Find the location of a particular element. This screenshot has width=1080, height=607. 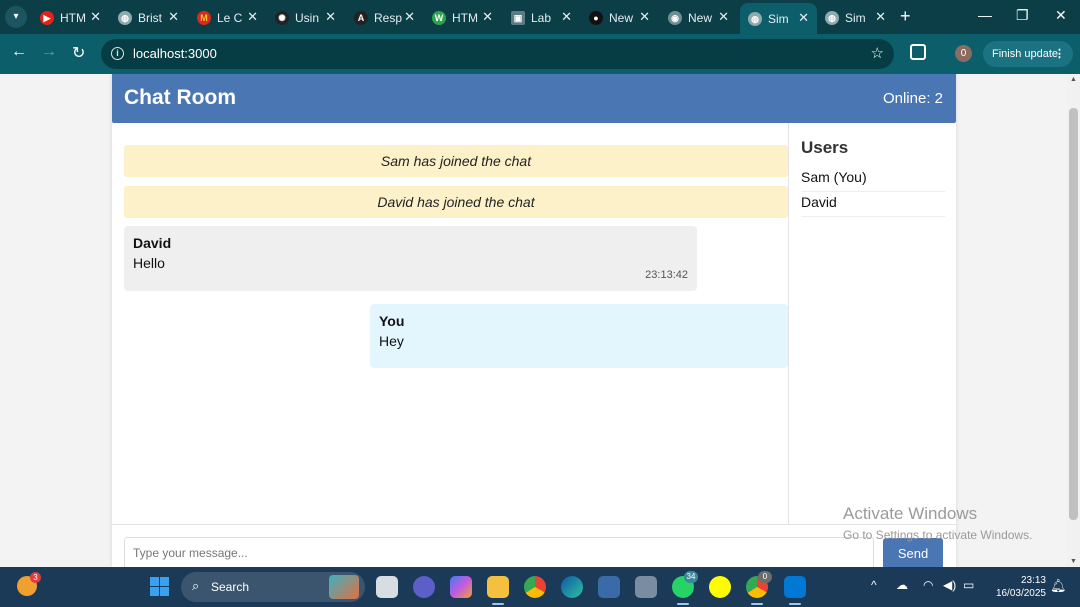

url-text: localhost:3000 is located at coordinates (175, 53).